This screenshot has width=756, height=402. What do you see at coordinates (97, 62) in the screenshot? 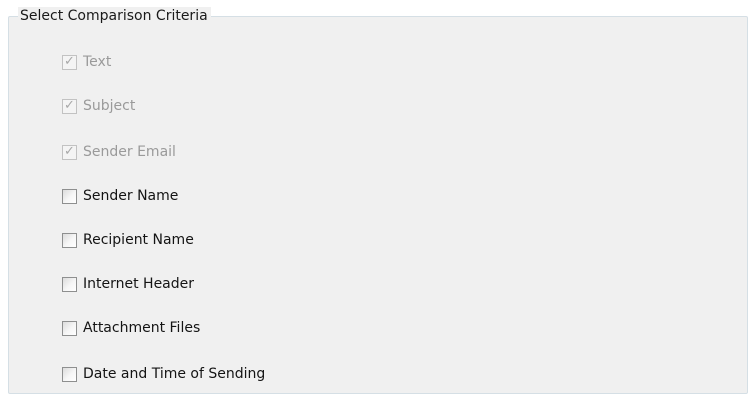
I see `checkbox-label: Text` at bounding box center [97, 62].